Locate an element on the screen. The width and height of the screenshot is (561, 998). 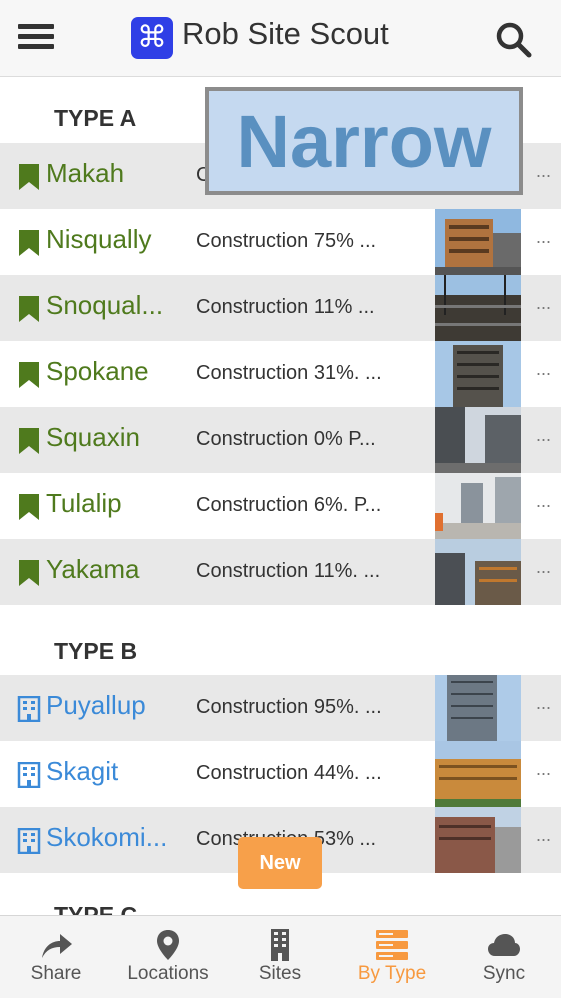
tab-by-type: By Type is located at coordinates (392, 957).